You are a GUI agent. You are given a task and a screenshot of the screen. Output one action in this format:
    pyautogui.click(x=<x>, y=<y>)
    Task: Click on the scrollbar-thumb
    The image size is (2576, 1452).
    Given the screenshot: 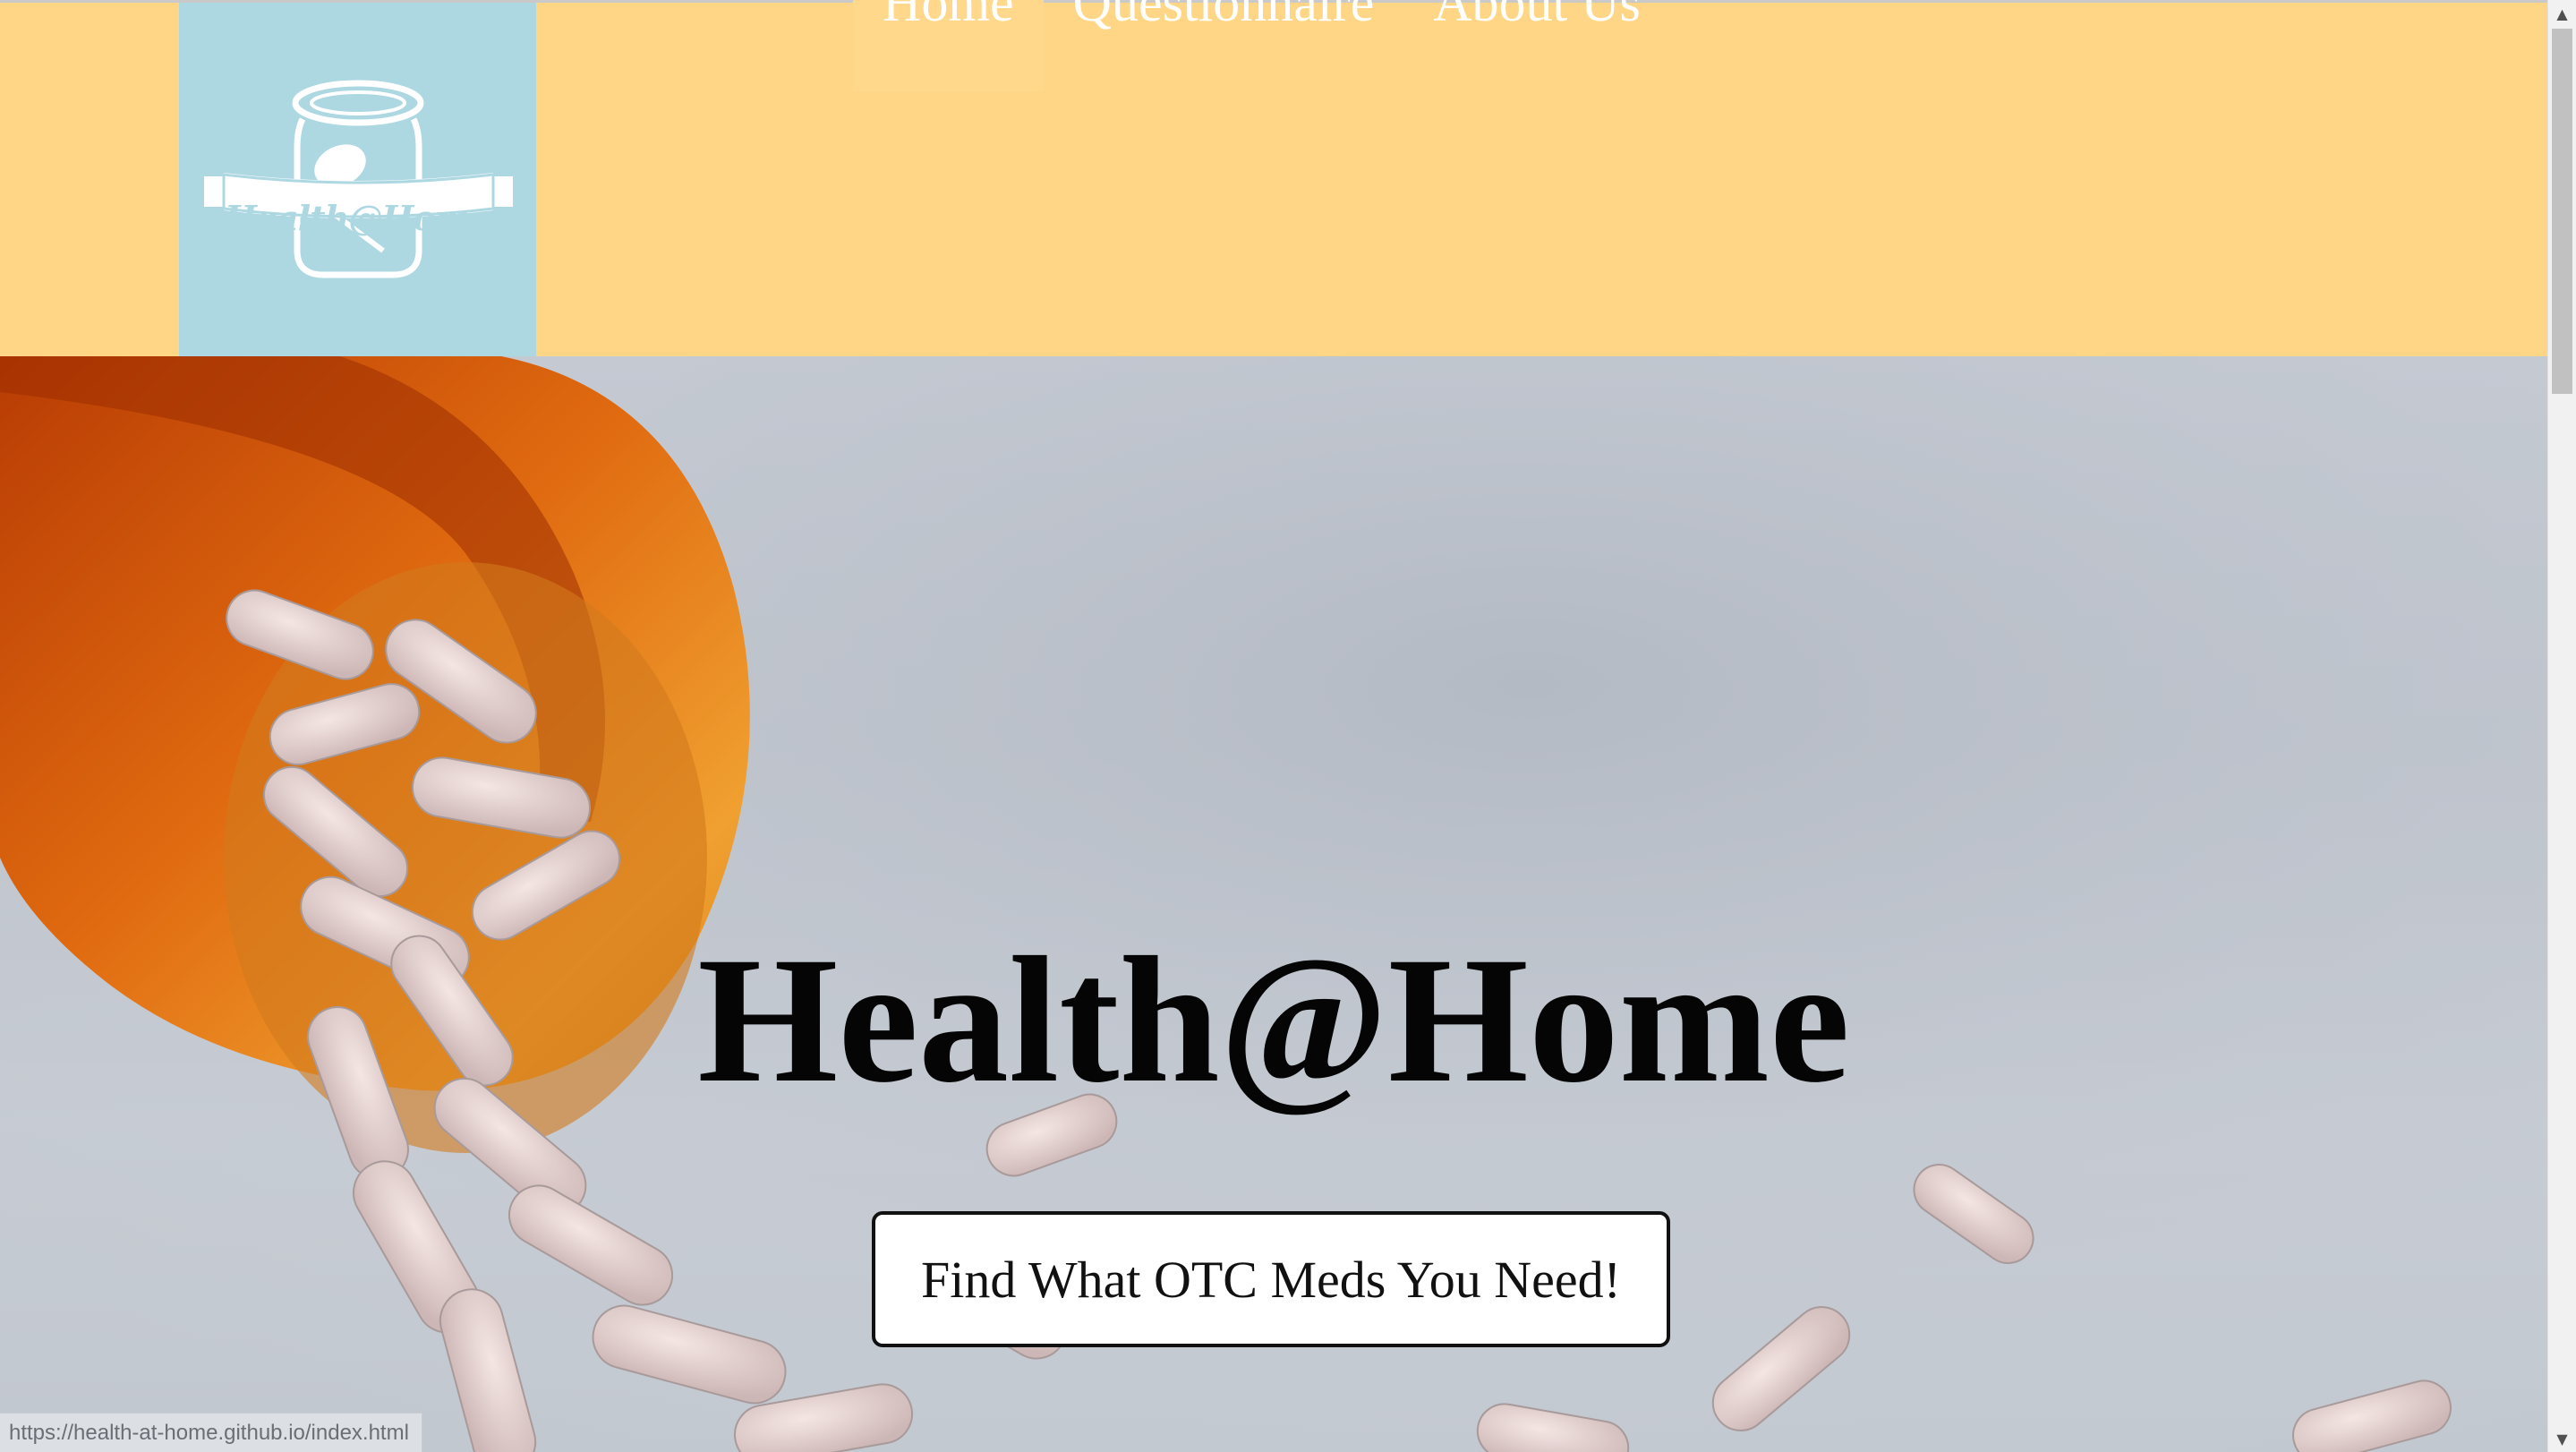 What is the action you would take?
    pyautogui.click(x=2562, y=211)
    